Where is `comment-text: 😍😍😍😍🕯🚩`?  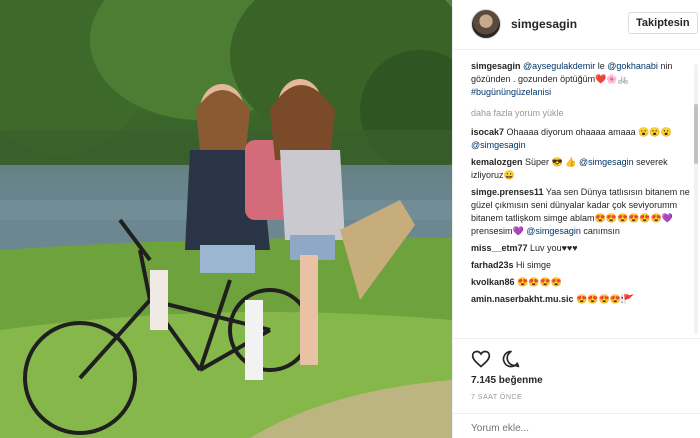
comment-text: 😍😍😍😍🕯🚩 is located at coordinates (604, 299).